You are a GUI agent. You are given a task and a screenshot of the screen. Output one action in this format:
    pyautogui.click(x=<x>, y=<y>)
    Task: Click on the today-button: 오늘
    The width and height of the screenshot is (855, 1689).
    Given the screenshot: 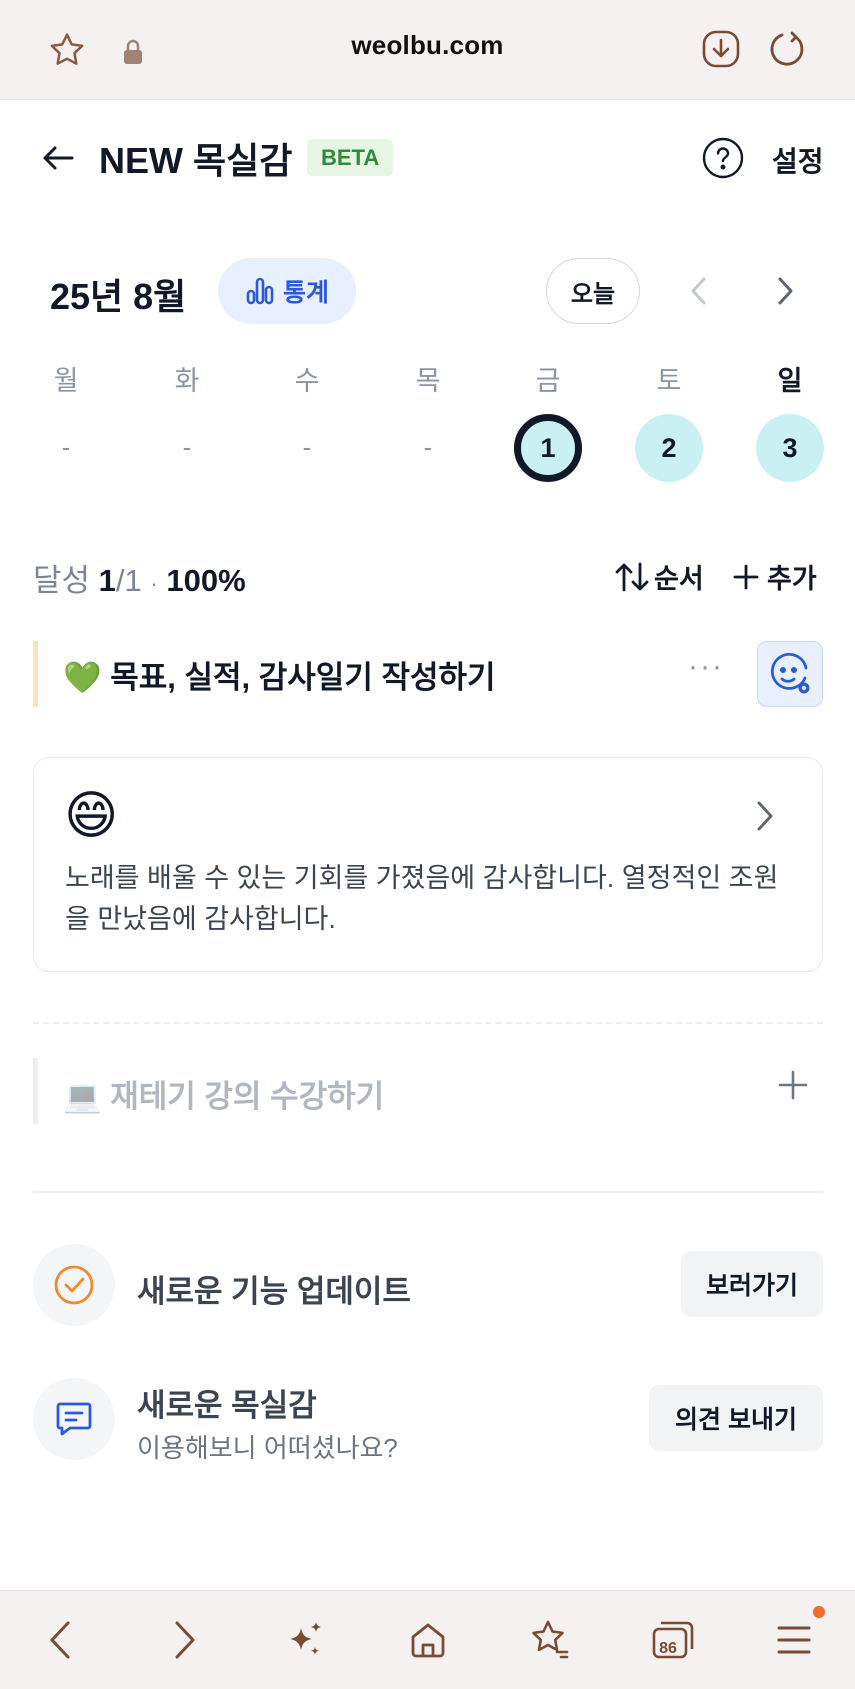 What is the action you would take?
    pyautogui.click(x=593, y=291)
    